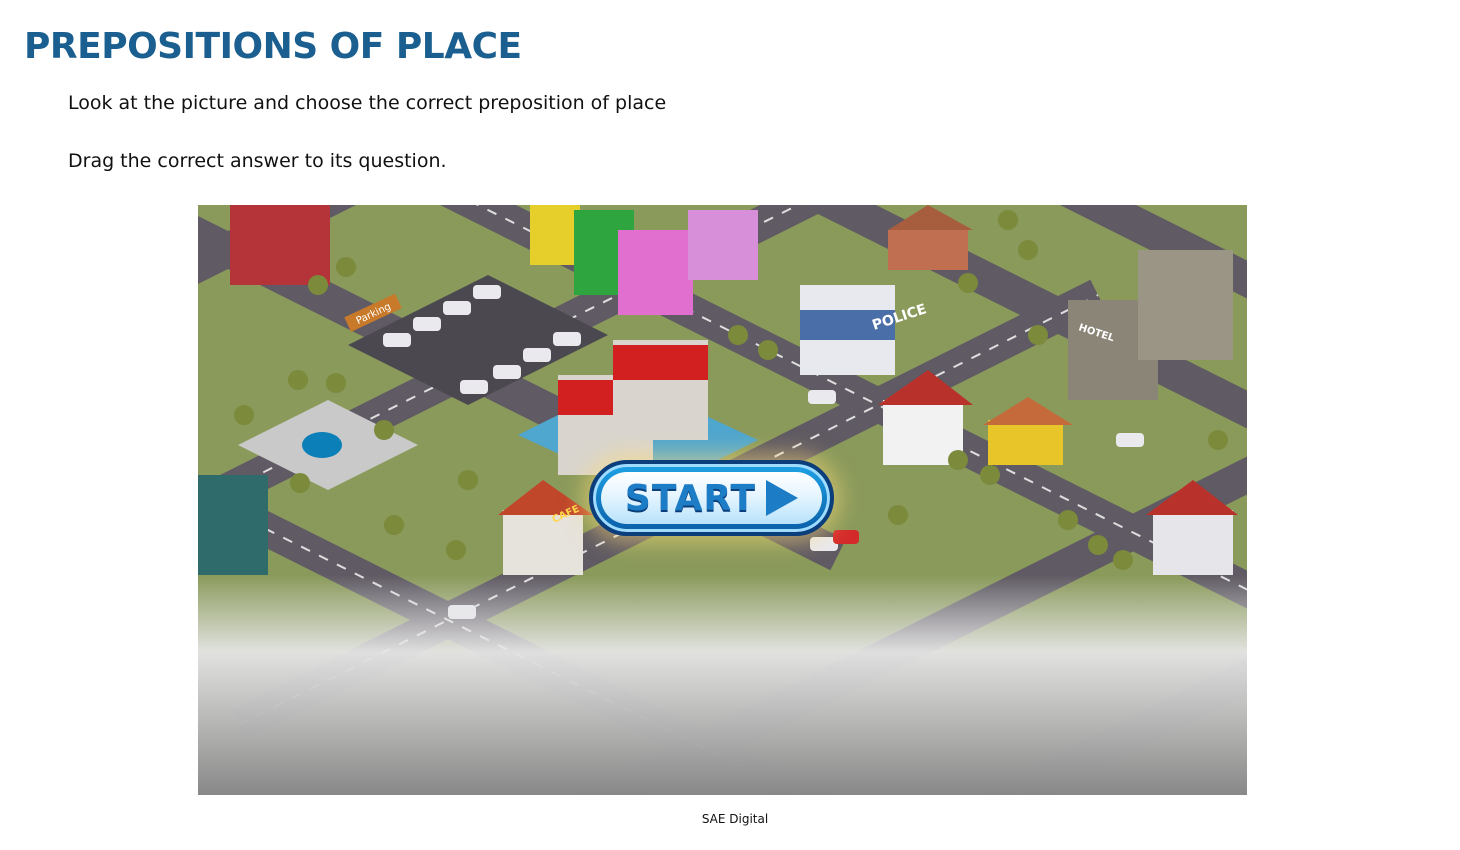 The width and height of the screenshot is (1460, 850). I want to click on footer-credit: SAE Digital, so click(735, 819).